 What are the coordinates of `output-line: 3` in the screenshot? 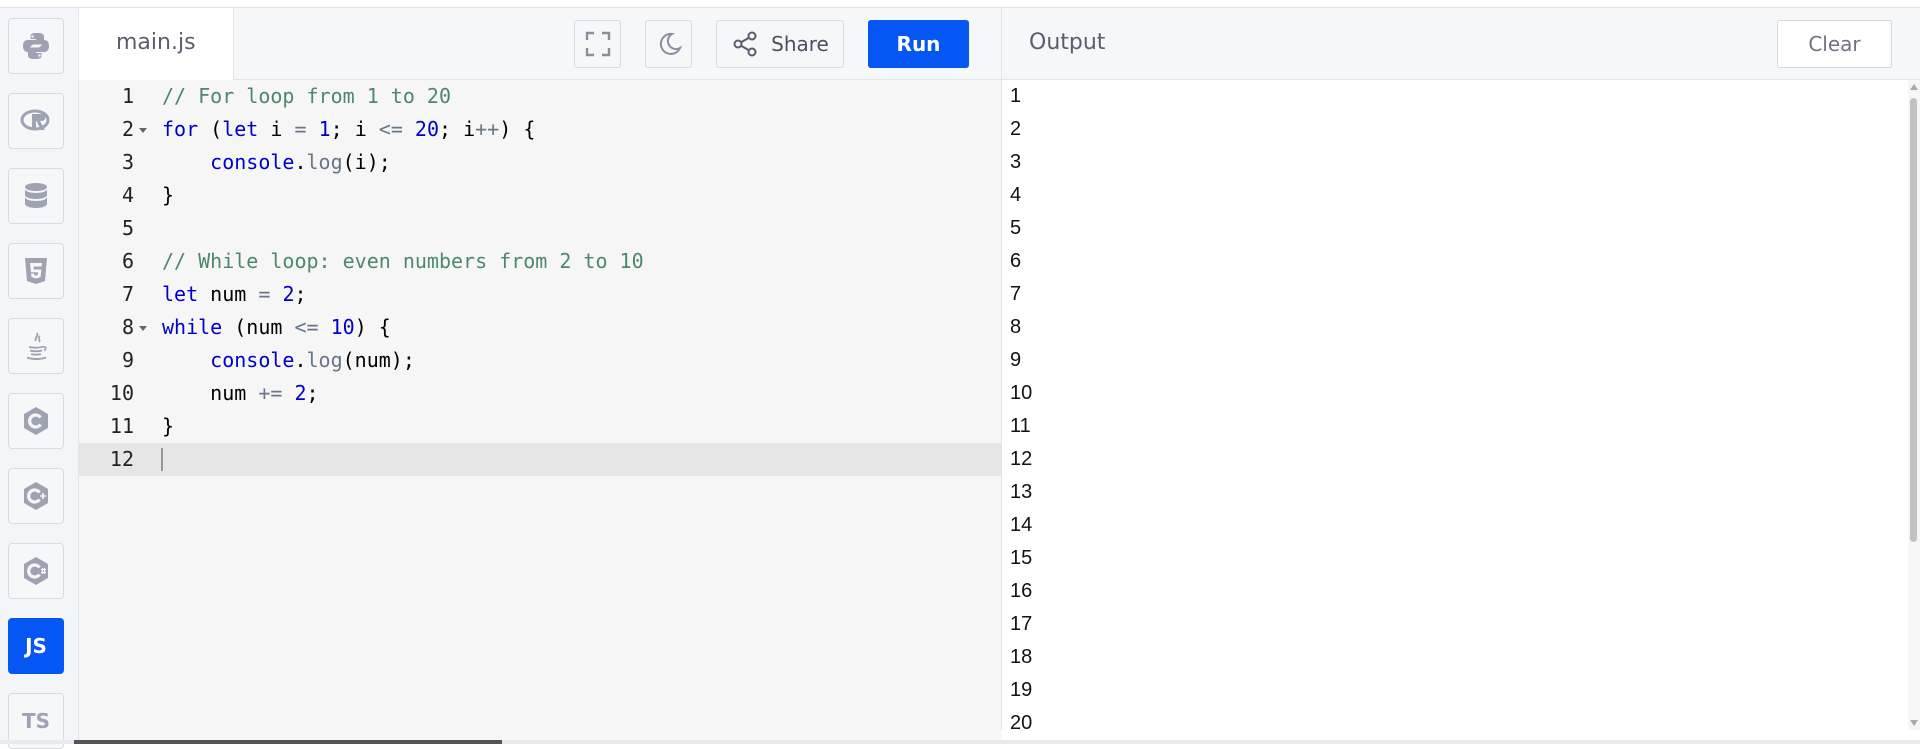 It's located at (1016, 162).